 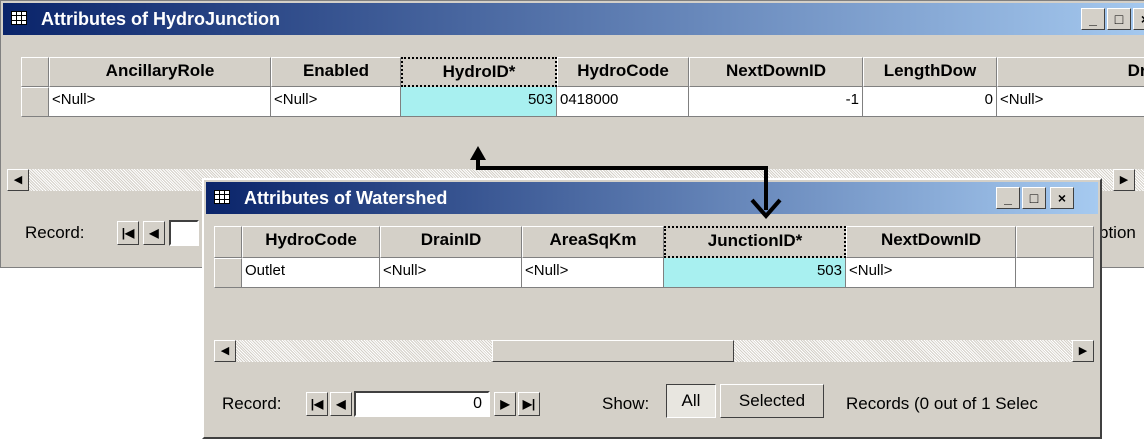 What do you see at coordinates (1117, 233) in the screenshot?
I see `options-button-fragment: ption` at bounding box center [1117, 233].